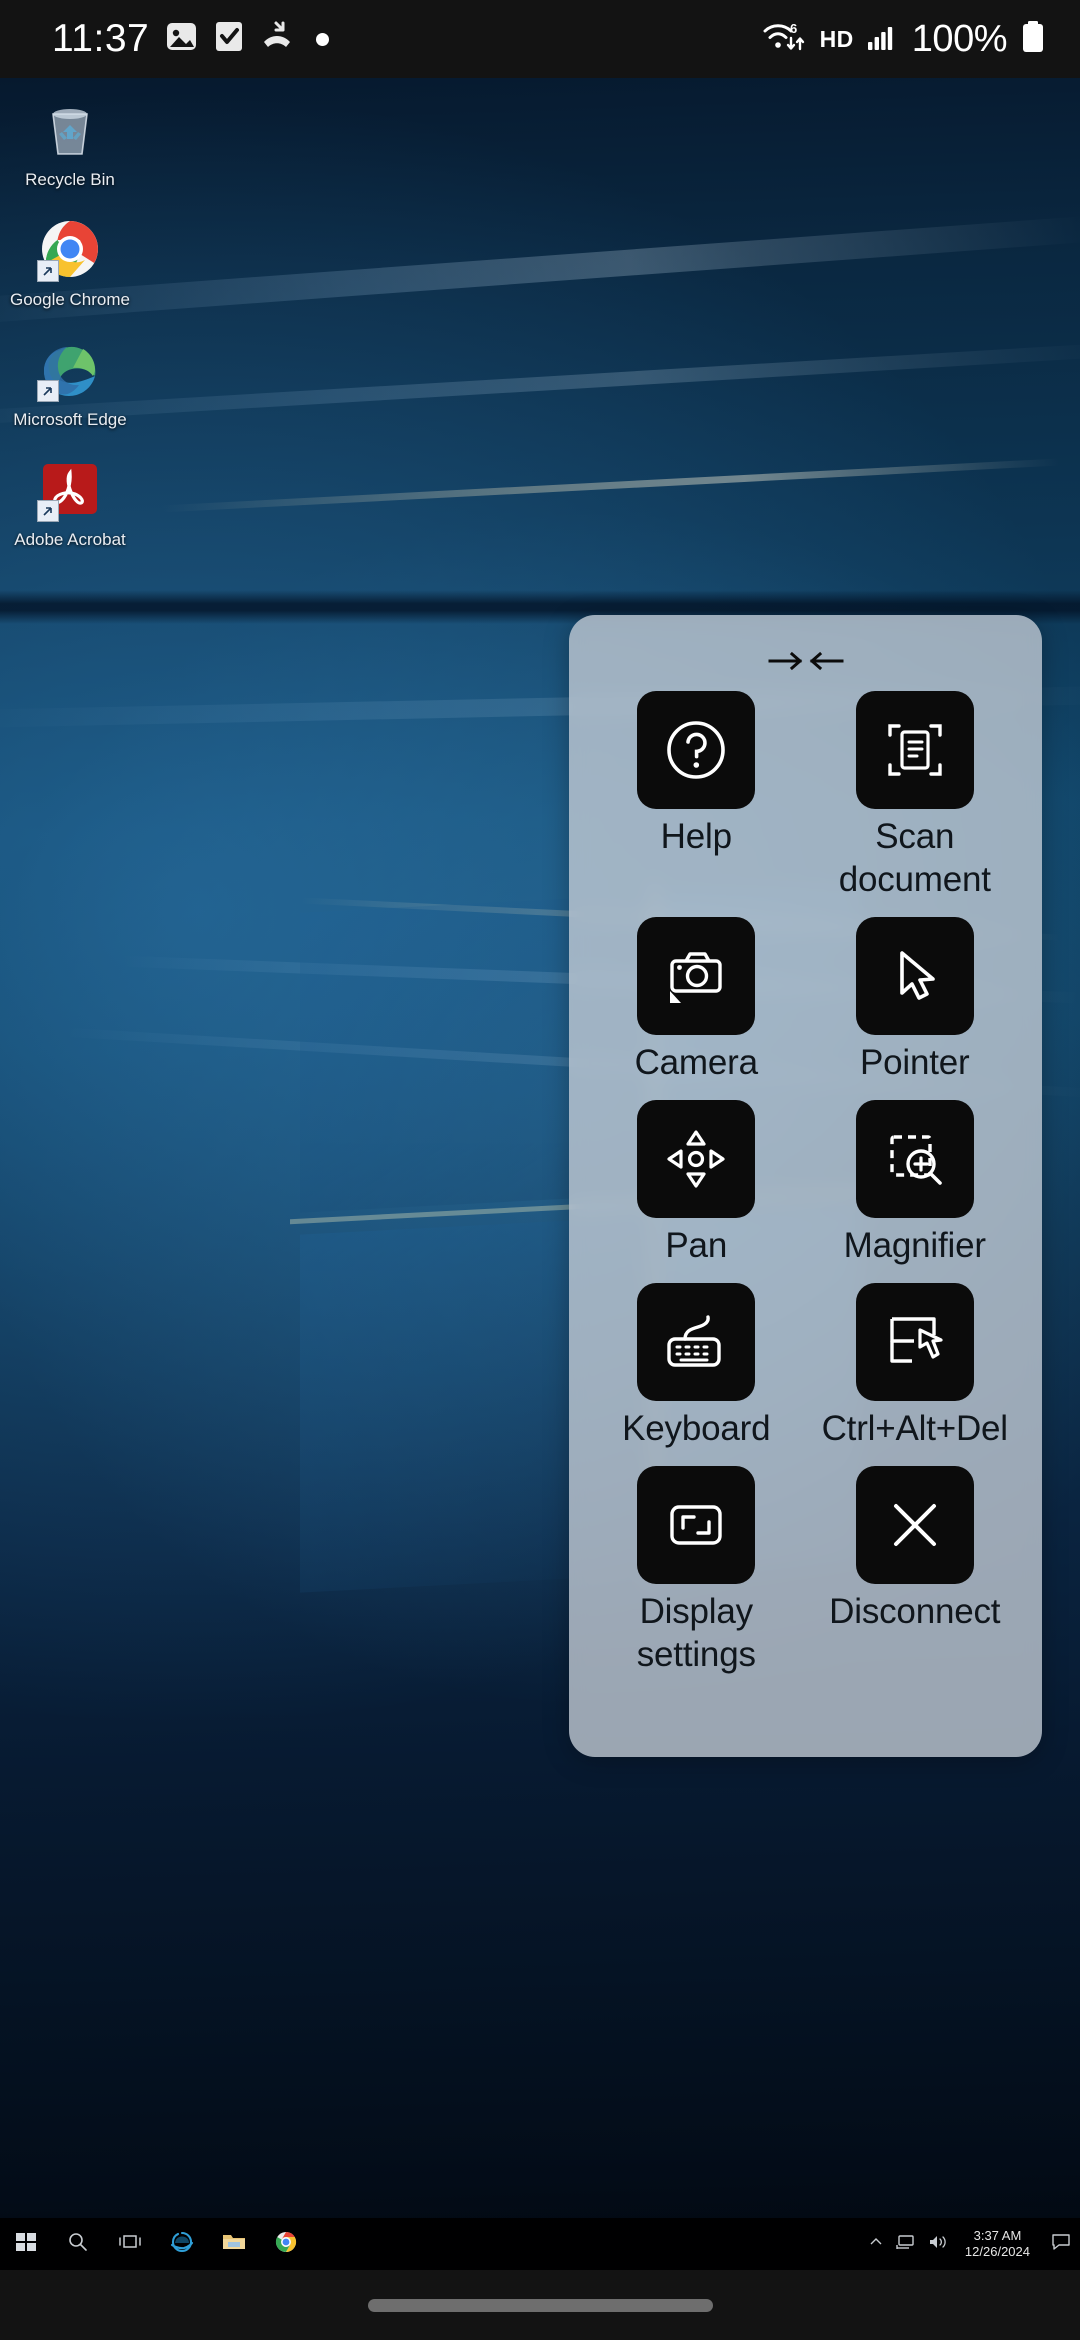  I want to click on status-bar-clock: 11:37, so click(101, 38).